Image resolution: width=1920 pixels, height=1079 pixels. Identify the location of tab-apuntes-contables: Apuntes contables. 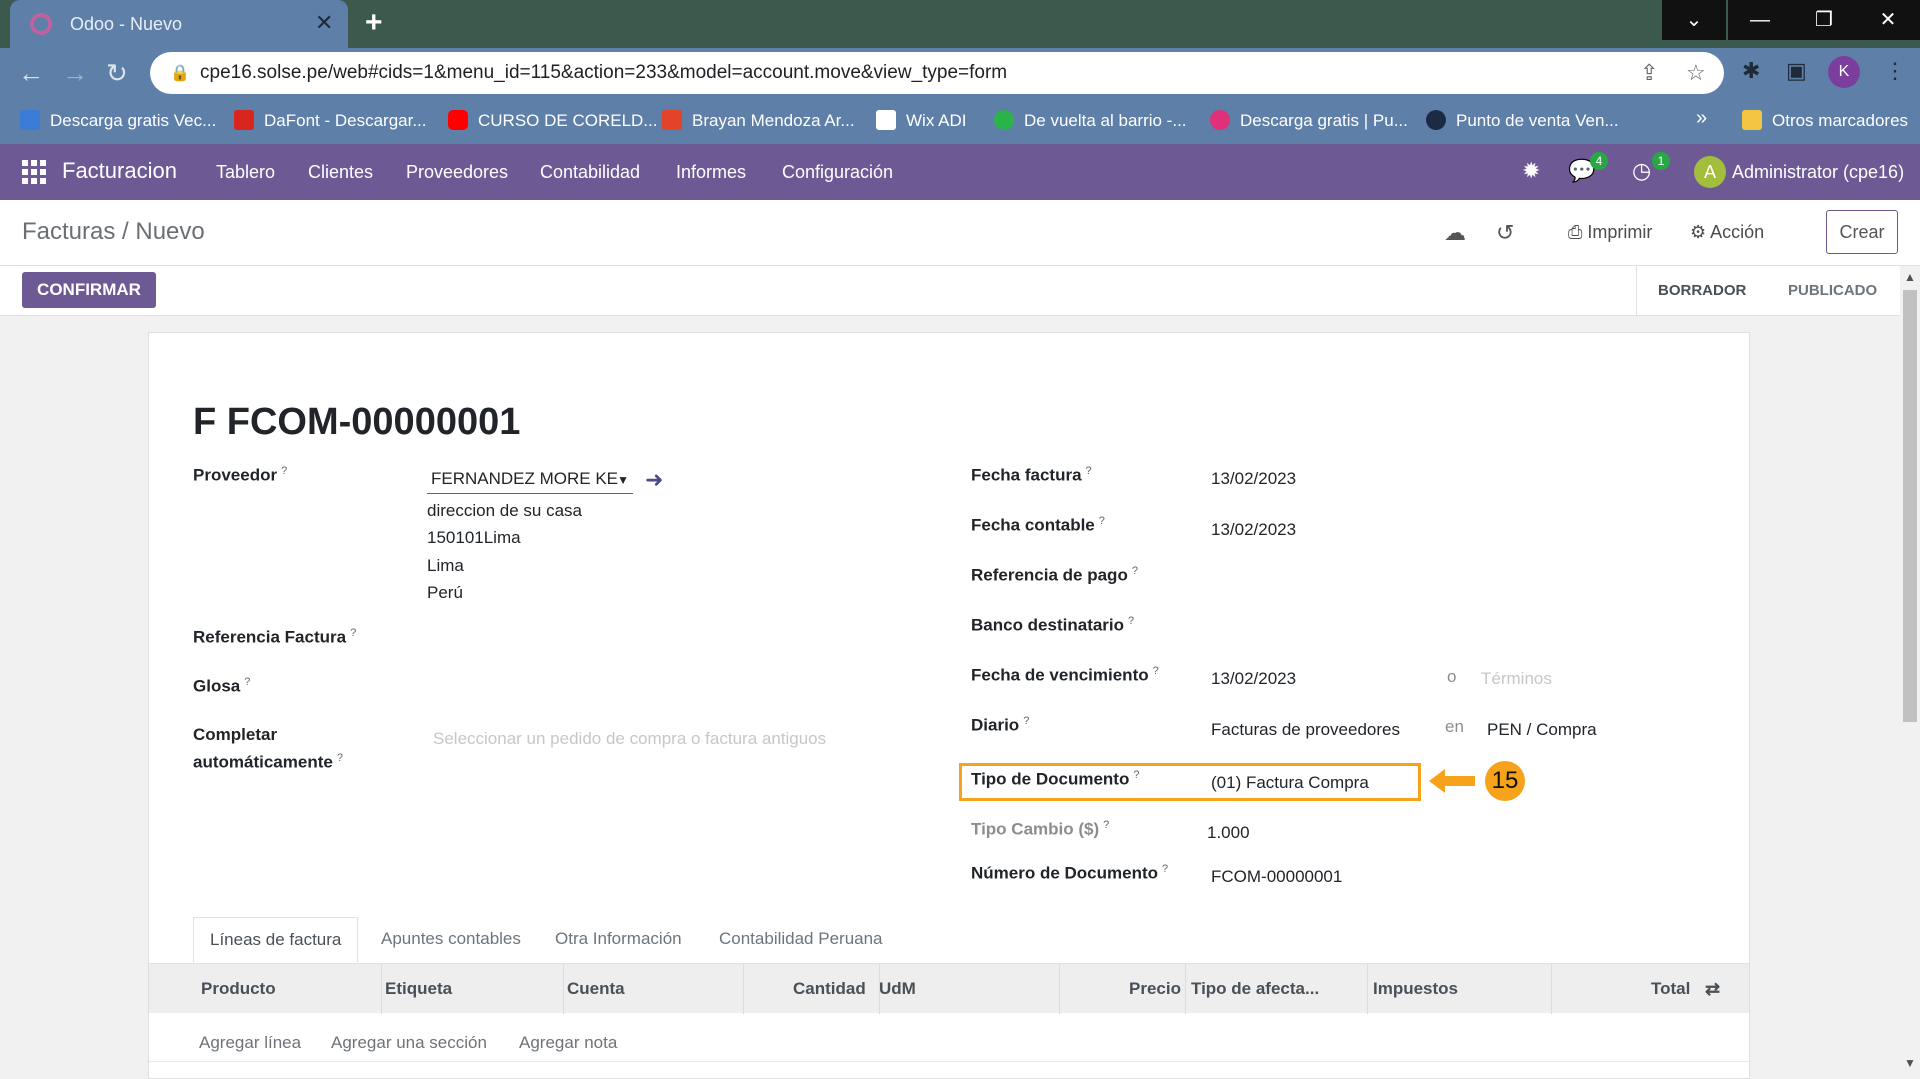
(451, 940).